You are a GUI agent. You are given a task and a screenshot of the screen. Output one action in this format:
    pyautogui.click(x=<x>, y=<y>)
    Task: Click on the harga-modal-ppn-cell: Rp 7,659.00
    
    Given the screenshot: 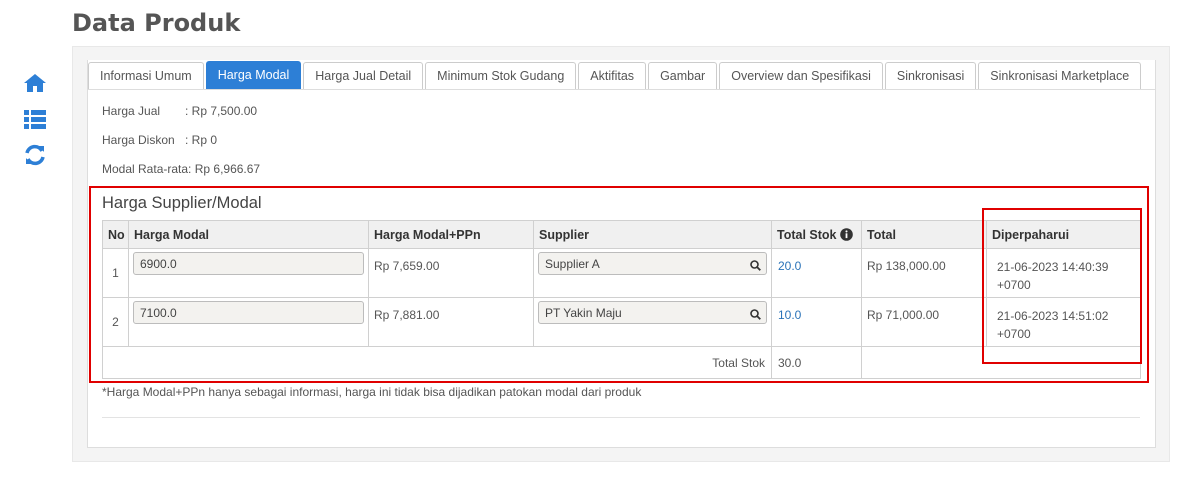 What is the action you would take?
    pyautogui.click(x=451, y=273)
    